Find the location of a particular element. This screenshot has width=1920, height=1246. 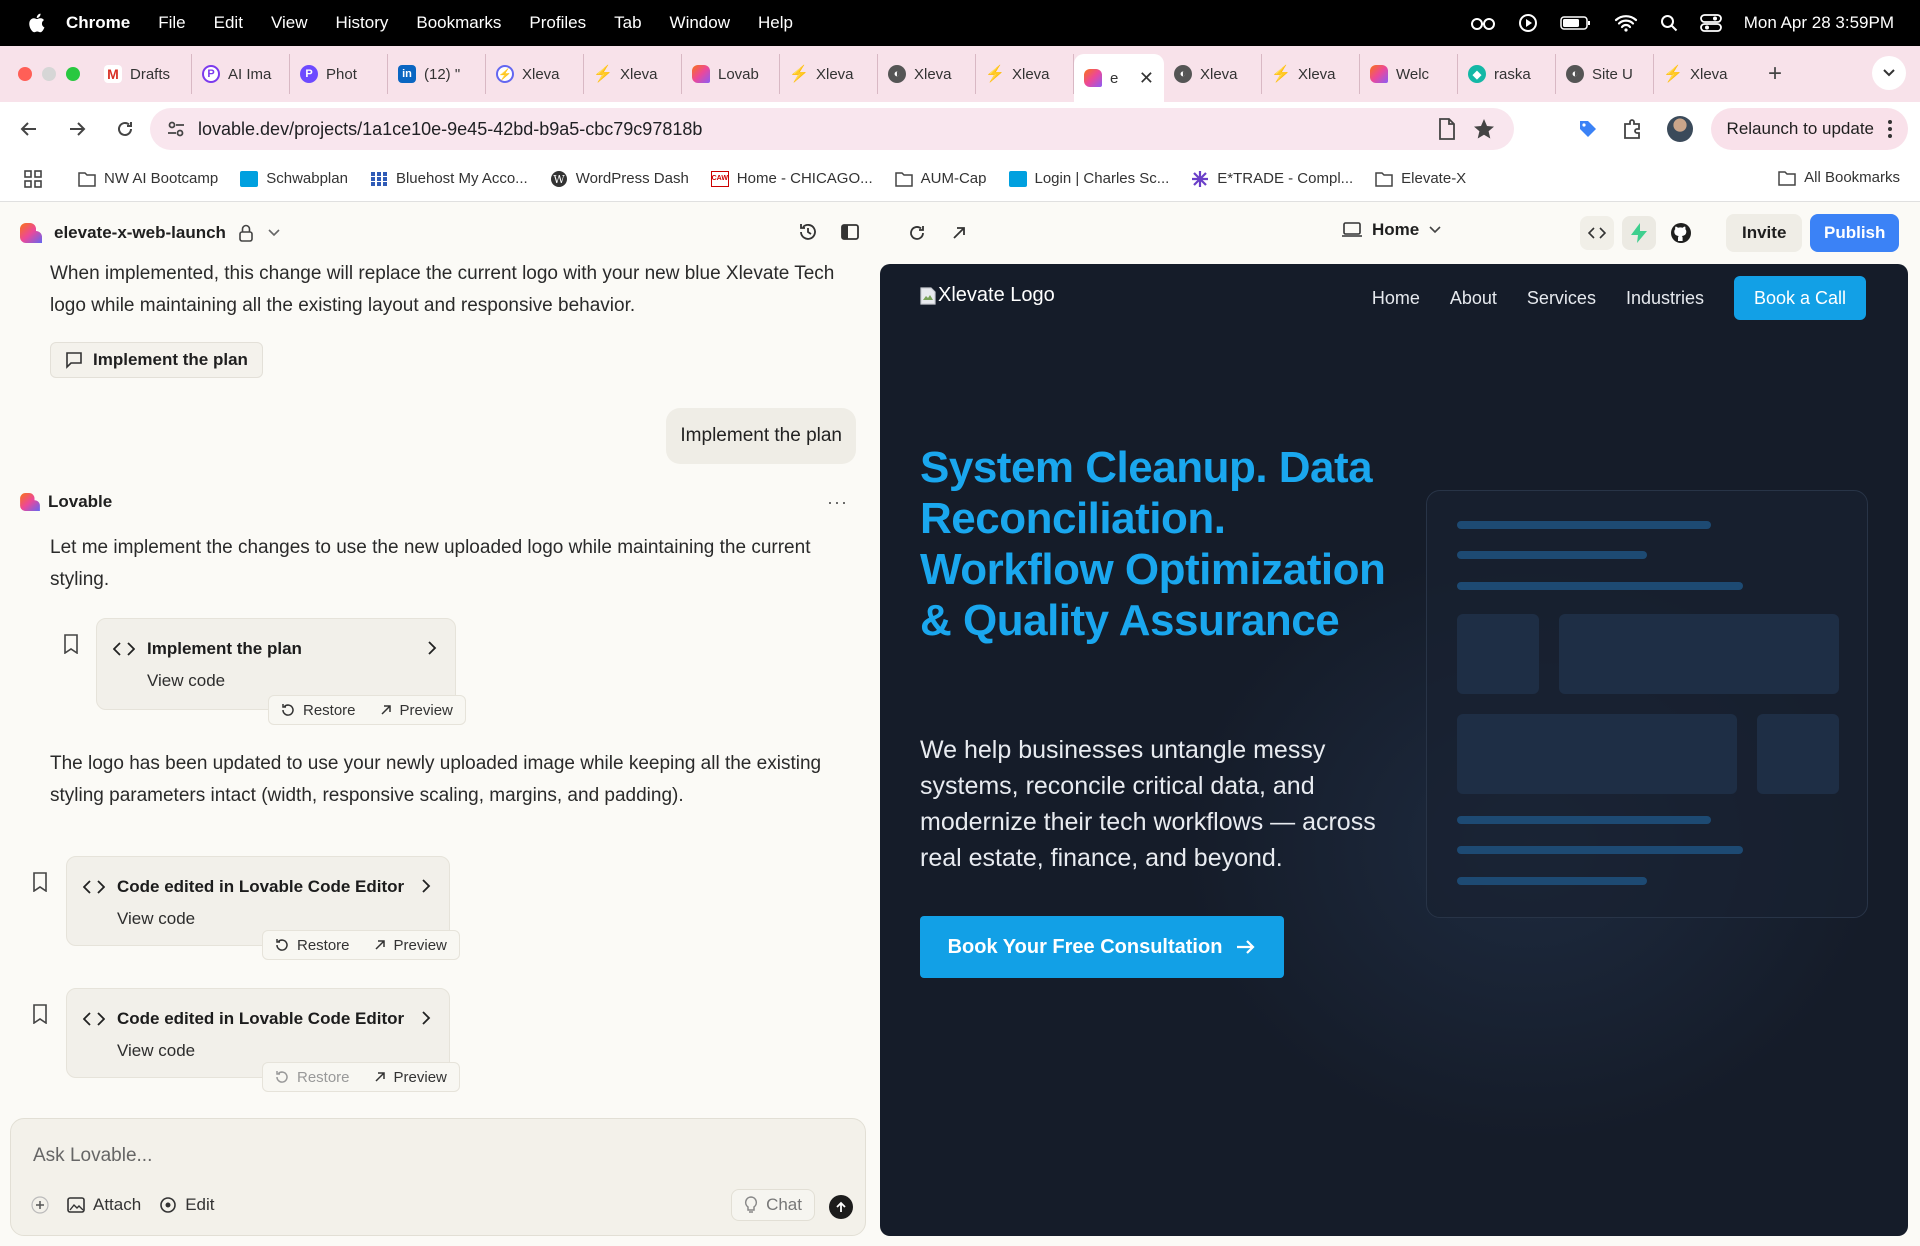

menu-file: File is located at coordinates (171, 23).